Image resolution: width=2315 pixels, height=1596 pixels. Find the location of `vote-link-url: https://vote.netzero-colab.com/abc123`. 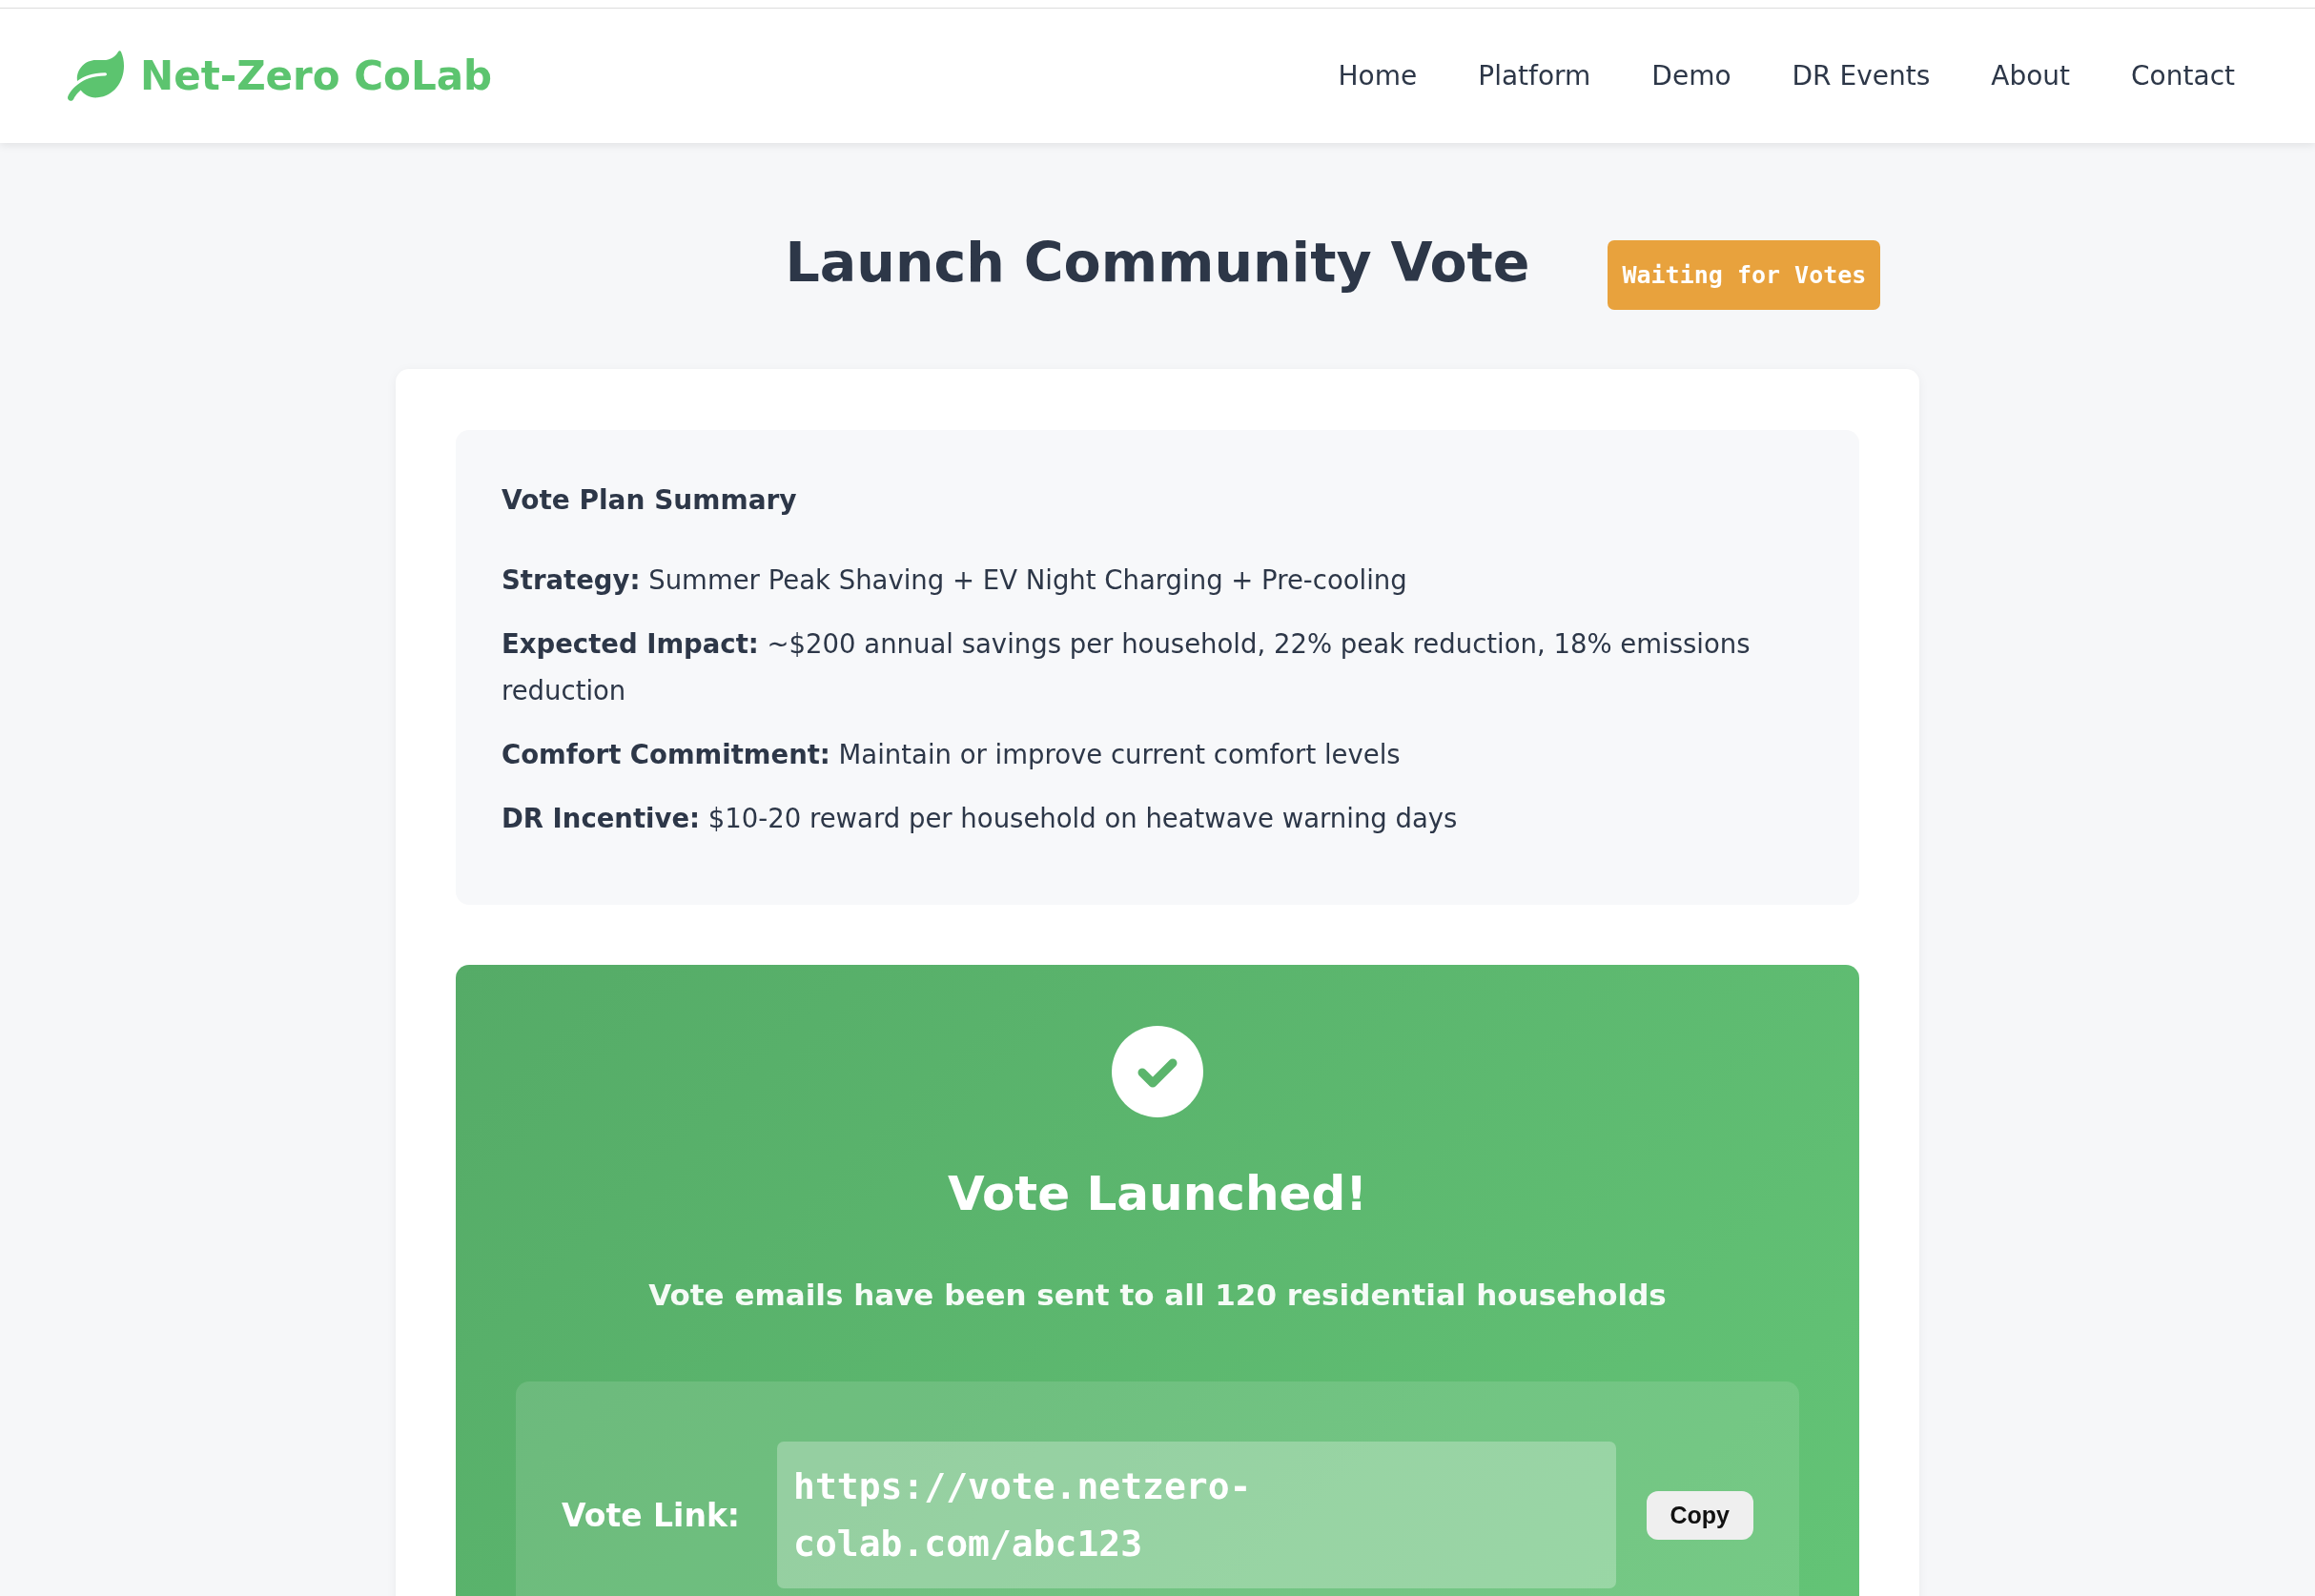

vote-link-url: https://vote.netzero-colab.com/abc123 is located at coordinates (1196, 1515).